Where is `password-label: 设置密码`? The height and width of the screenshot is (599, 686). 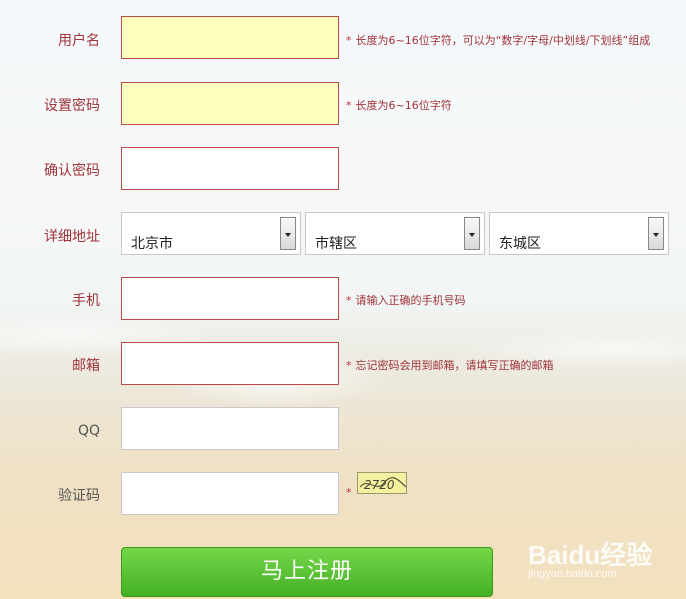 password-label: 设置密码 is located at coordinates (72, 106).